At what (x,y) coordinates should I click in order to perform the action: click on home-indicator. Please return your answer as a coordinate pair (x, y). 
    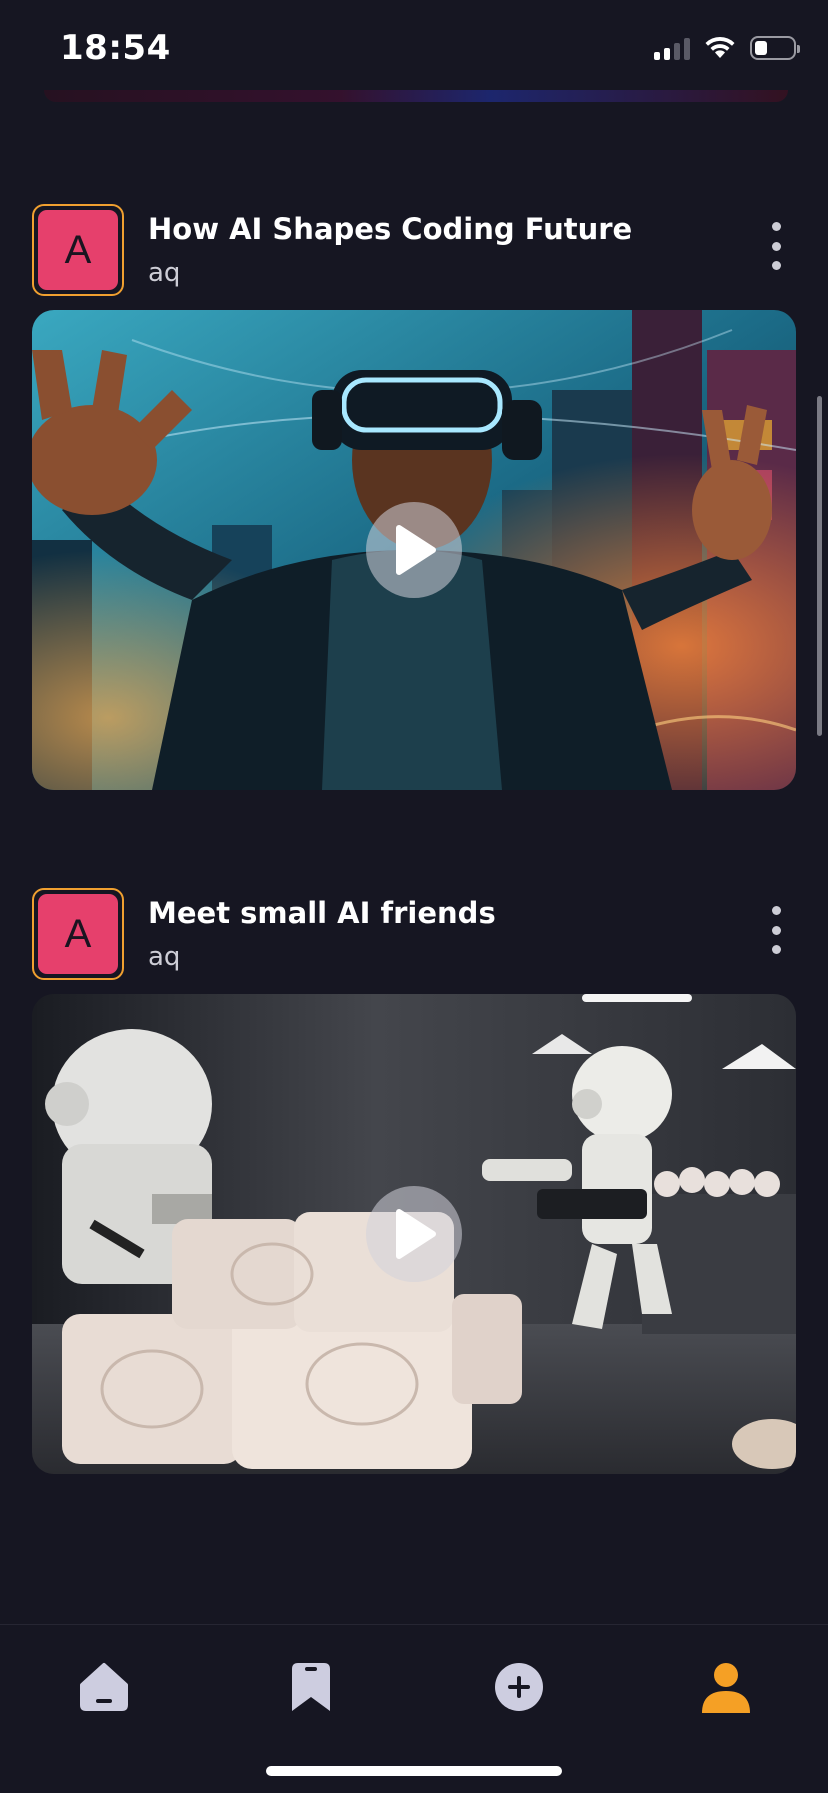
    Looking at the image, I should click on (414, 1771).